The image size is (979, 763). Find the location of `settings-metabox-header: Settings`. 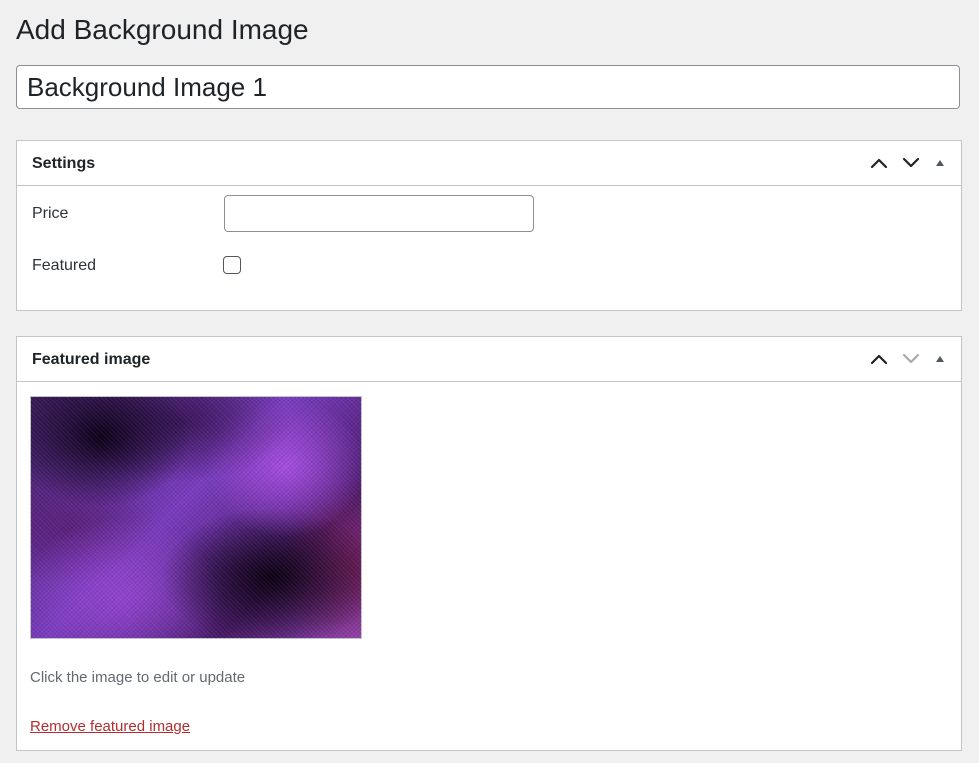

settings-metabox-header: Settings is located at coordinates (489, 163).